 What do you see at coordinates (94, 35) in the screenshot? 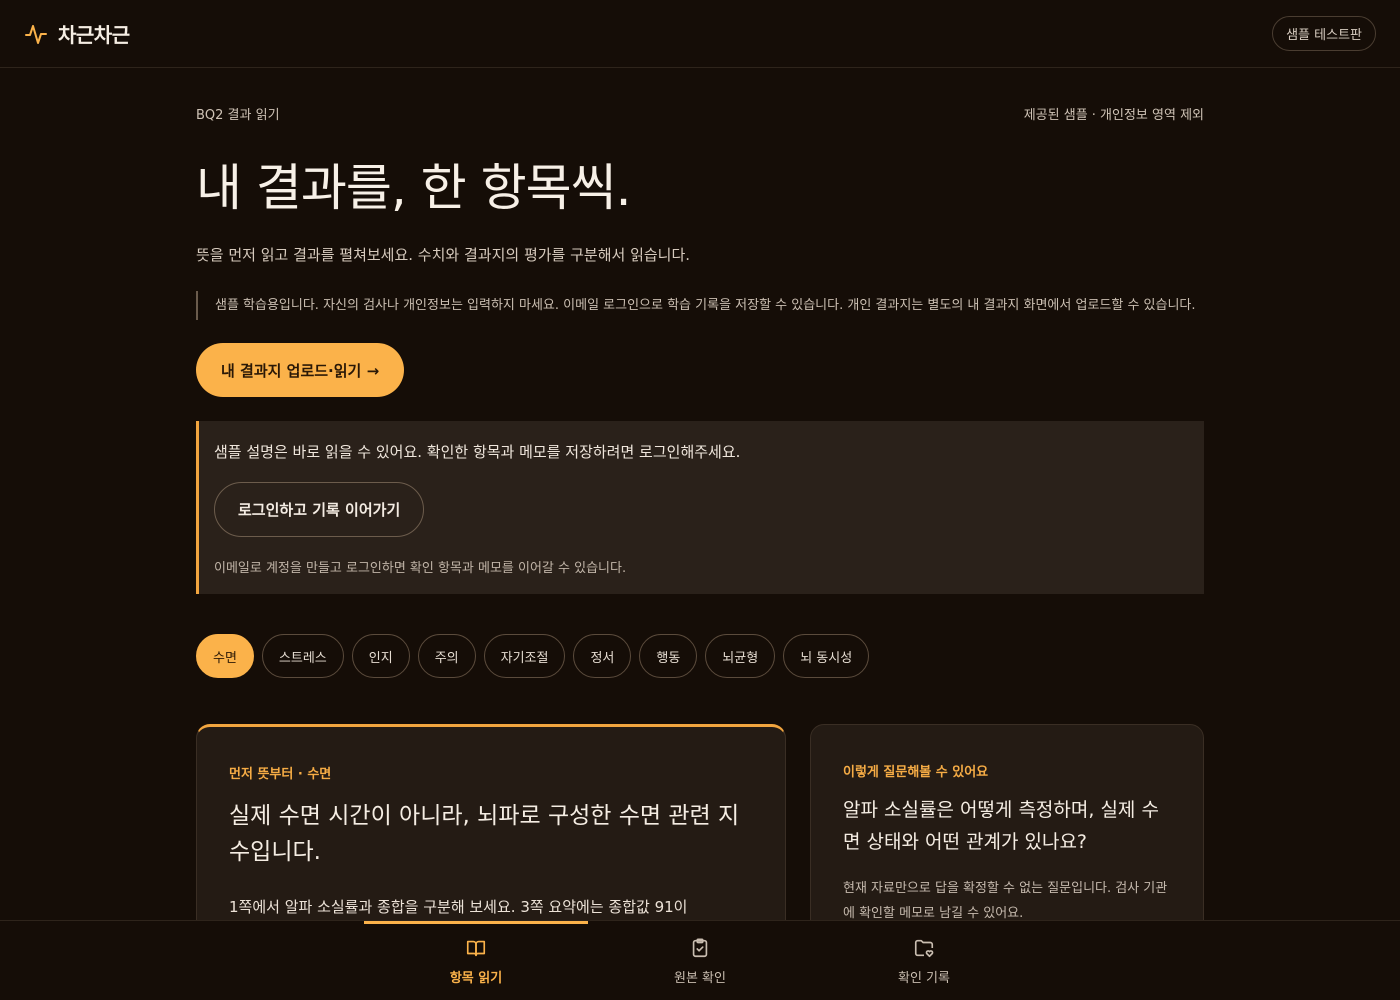
I see `brand-name: 차근차근` at bounding box center [94, 35].